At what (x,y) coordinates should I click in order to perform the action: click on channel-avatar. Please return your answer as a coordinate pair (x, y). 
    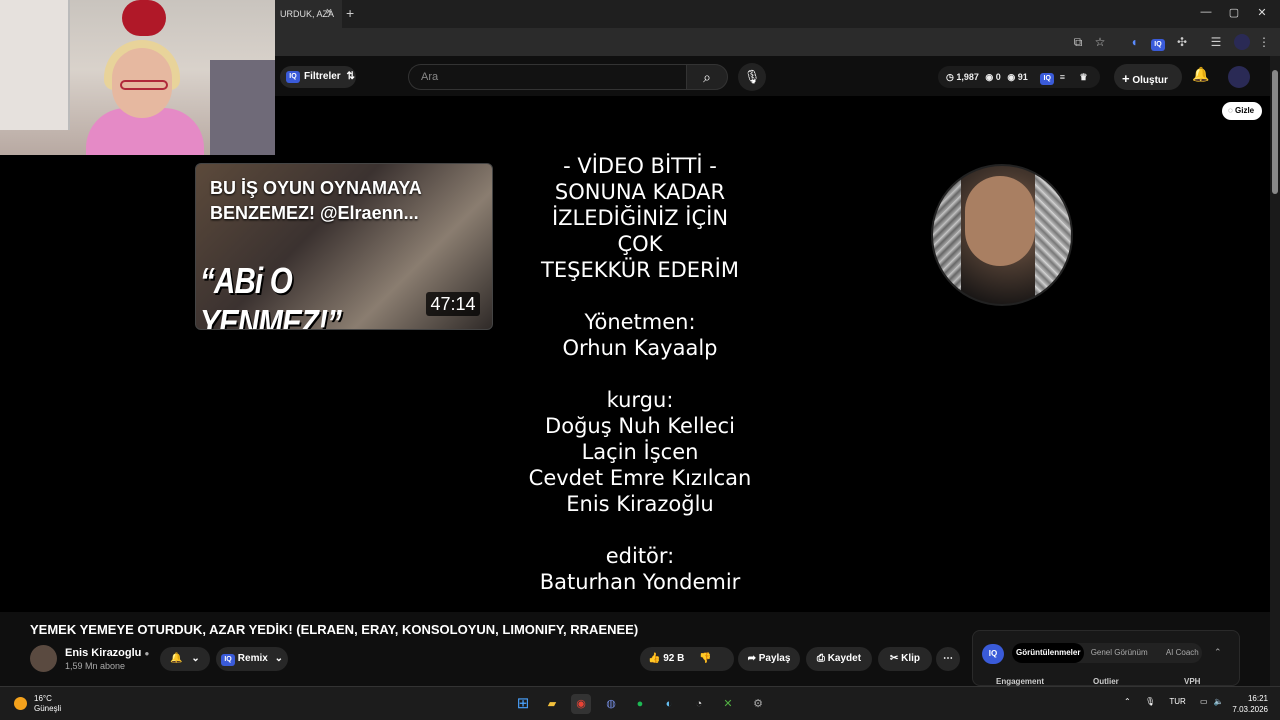
    Looking at the image, I should click on (43, 658).